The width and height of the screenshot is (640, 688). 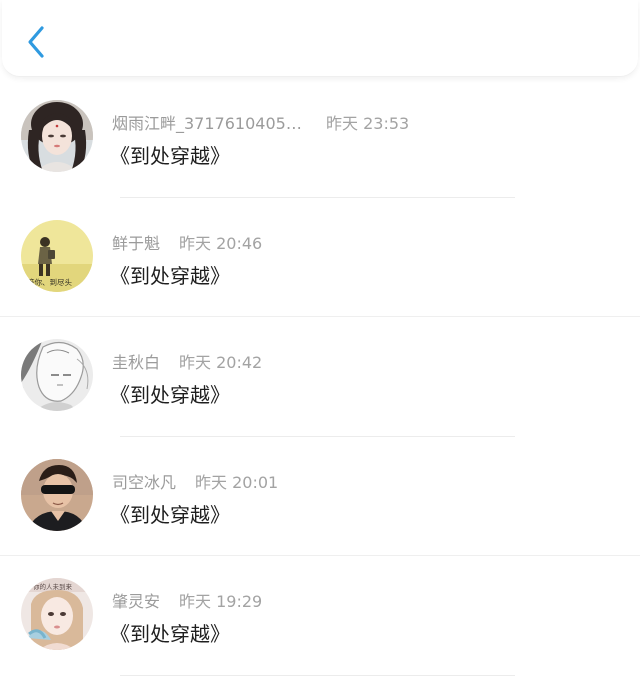 I want to click on back-button, so click(x=36, y=42).